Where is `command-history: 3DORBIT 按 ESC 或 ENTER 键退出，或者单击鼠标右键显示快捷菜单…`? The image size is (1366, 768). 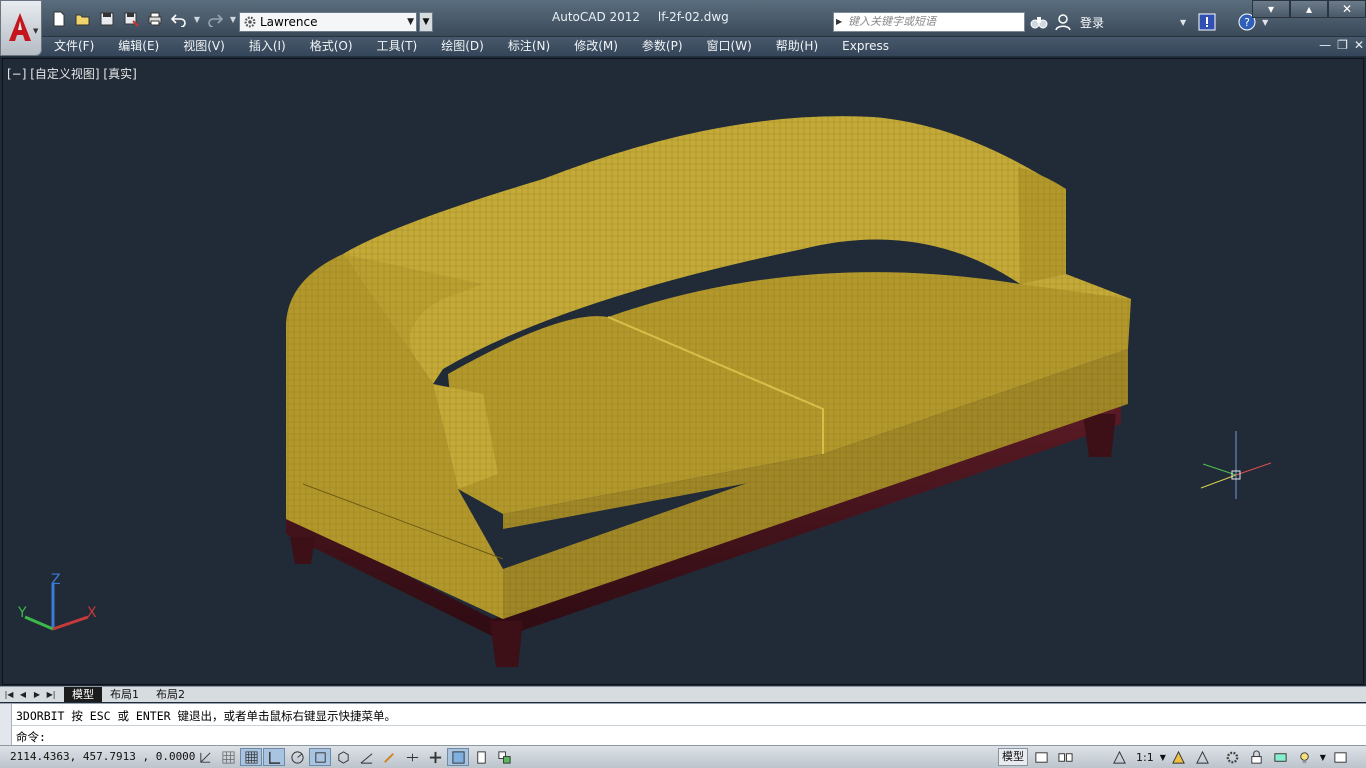
command-history: 3DORBIT 按 ESC 或 ENTER 键退出，或者单击鼠标右键显示快捷菜单… is located at coordinates (206, 716).